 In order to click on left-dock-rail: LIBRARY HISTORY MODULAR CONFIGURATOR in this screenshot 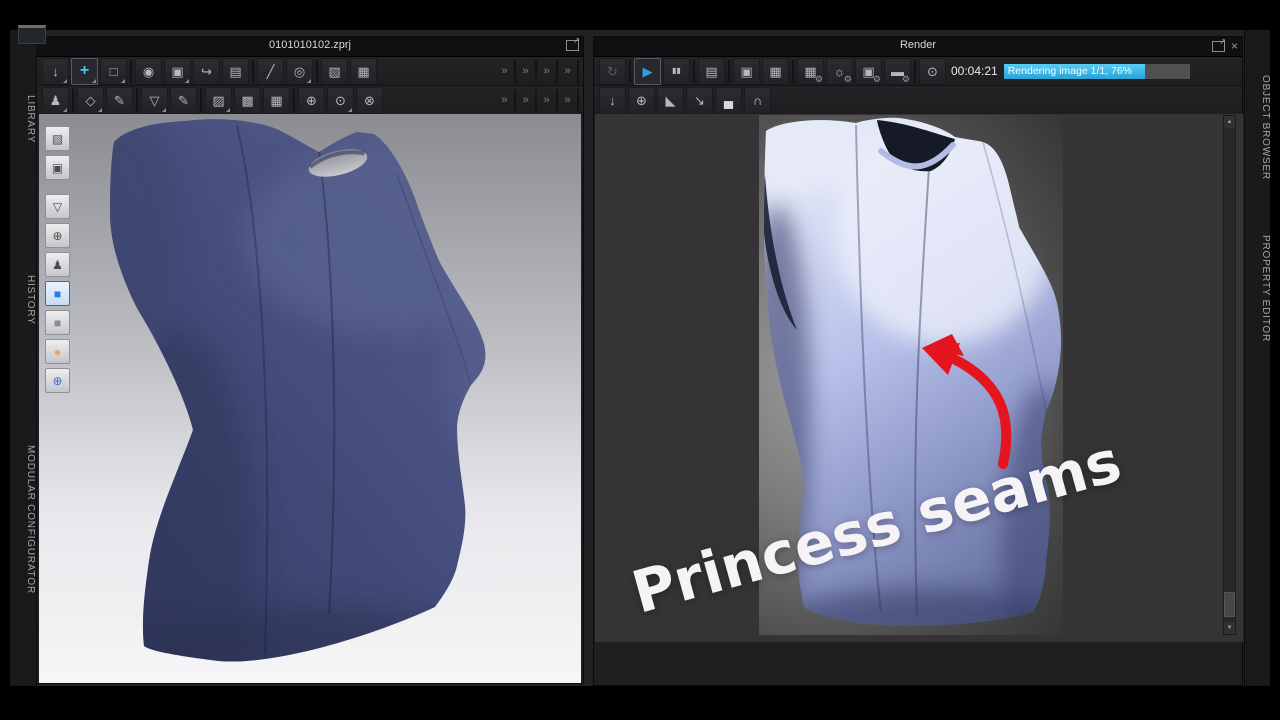, I will do `click(23, 358)`.